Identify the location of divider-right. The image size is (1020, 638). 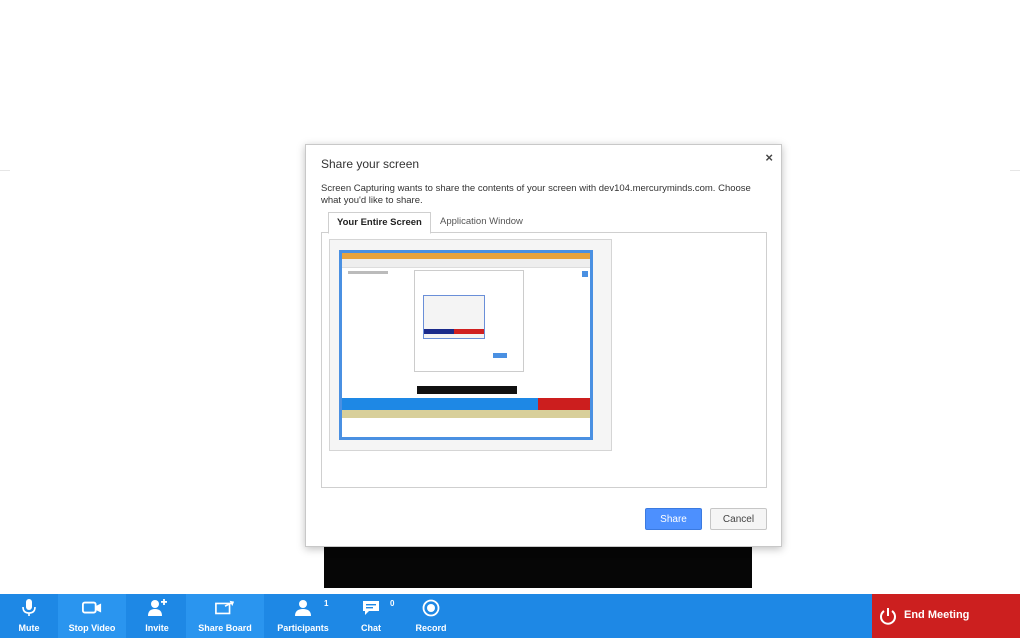
(1015, 170).